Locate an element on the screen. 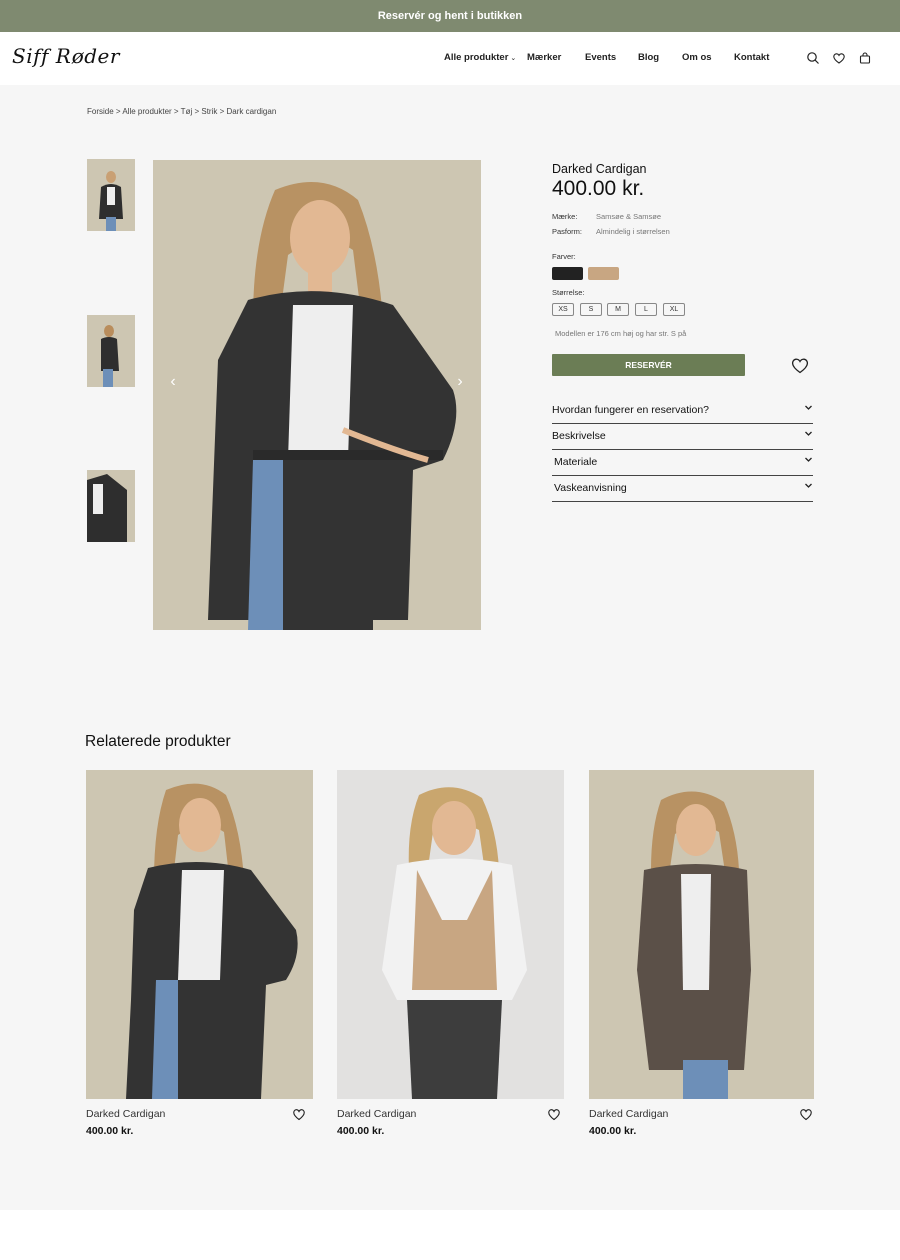 This screenshot has width=900, height=1260. brand-label: Mærke: is located at coordinates (565, 216).